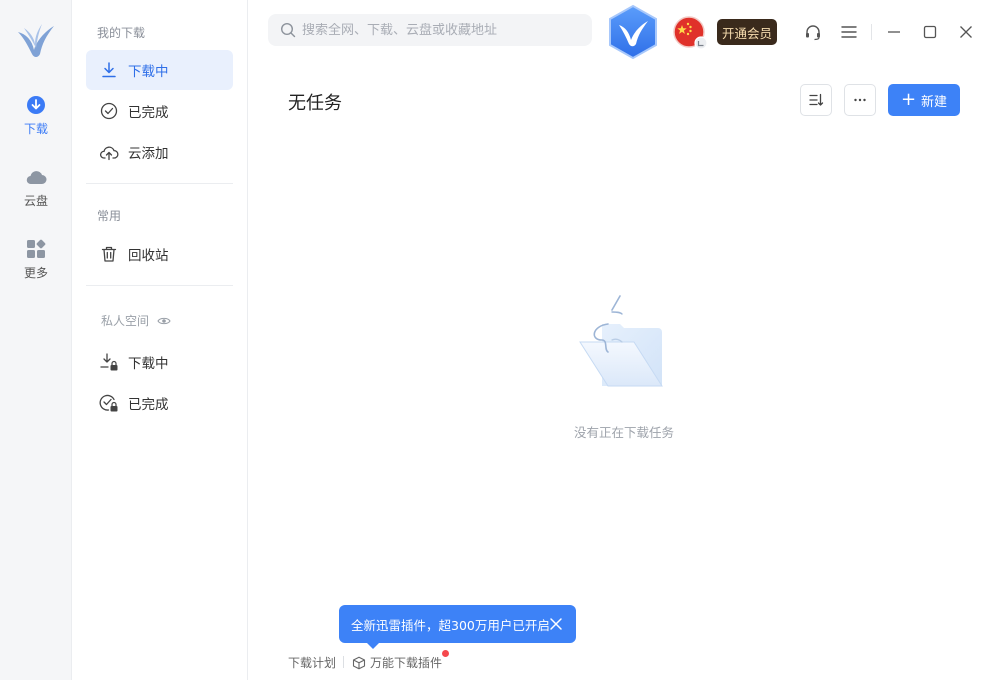 The width and height of the screenshot is (1000, 680). I want to click on nav-item-private-downloading: 下载中, so click(159, 362).